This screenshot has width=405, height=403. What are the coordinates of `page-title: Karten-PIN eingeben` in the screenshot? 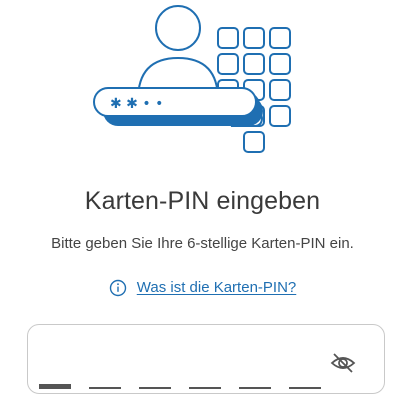 It's located at (202, 201).